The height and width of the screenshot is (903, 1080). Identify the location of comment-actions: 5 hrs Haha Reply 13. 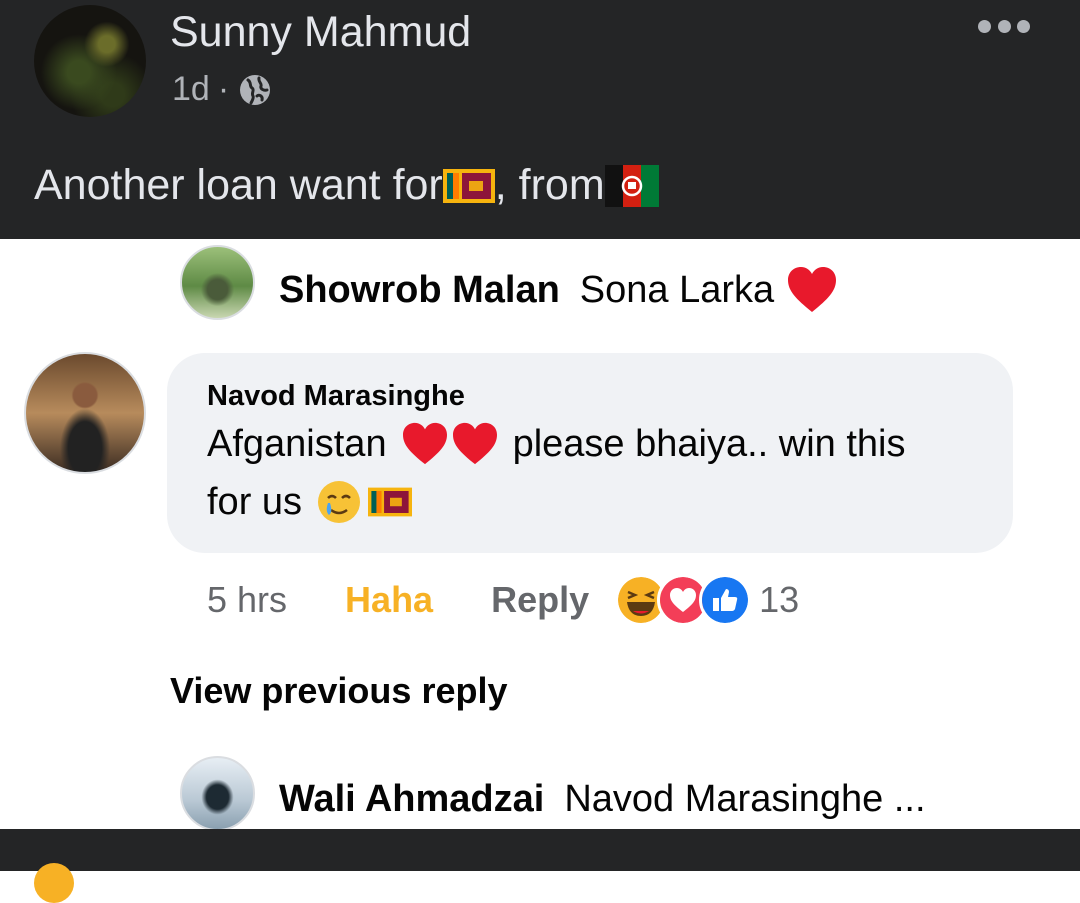
(503, 600).